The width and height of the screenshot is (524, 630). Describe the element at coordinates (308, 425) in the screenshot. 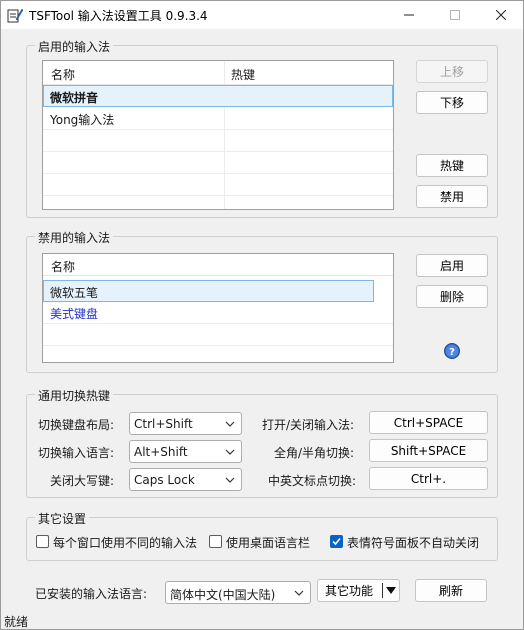

I see `toggle-ime-label: 打开/关闭输入法:` at that location.